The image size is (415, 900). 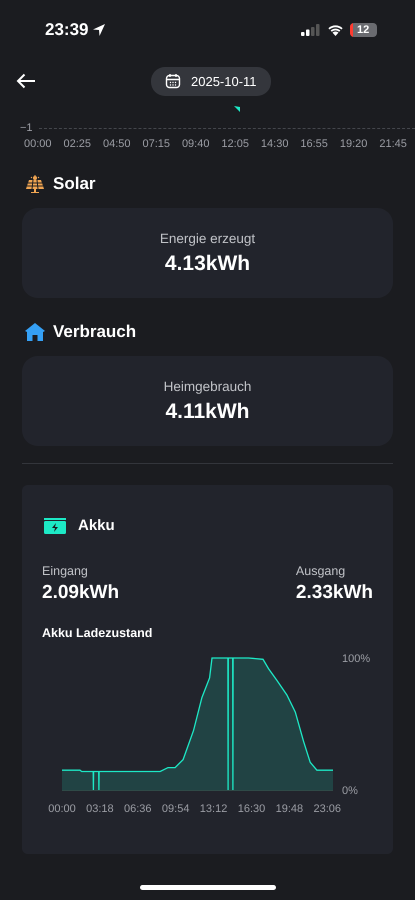 I want to click on axis-label: 04:50, so click(x=116, y=144).